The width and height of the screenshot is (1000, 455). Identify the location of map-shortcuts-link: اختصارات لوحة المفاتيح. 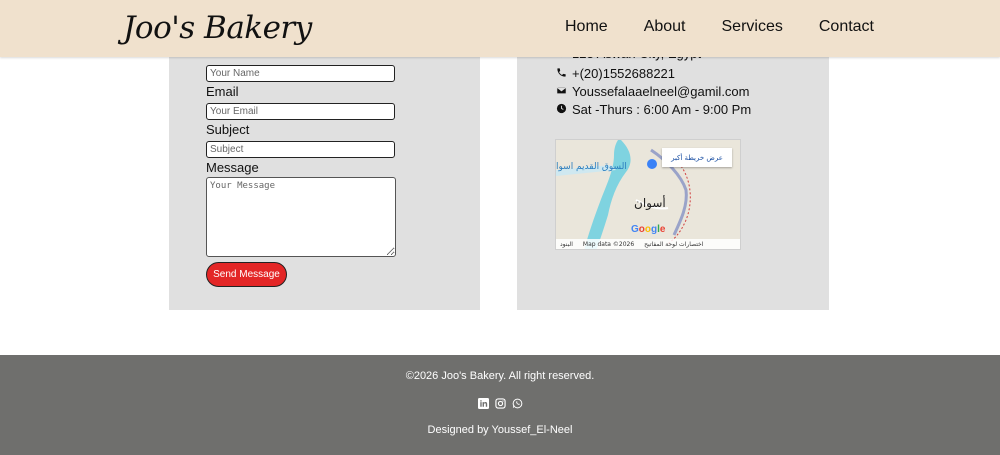
(673, 244).